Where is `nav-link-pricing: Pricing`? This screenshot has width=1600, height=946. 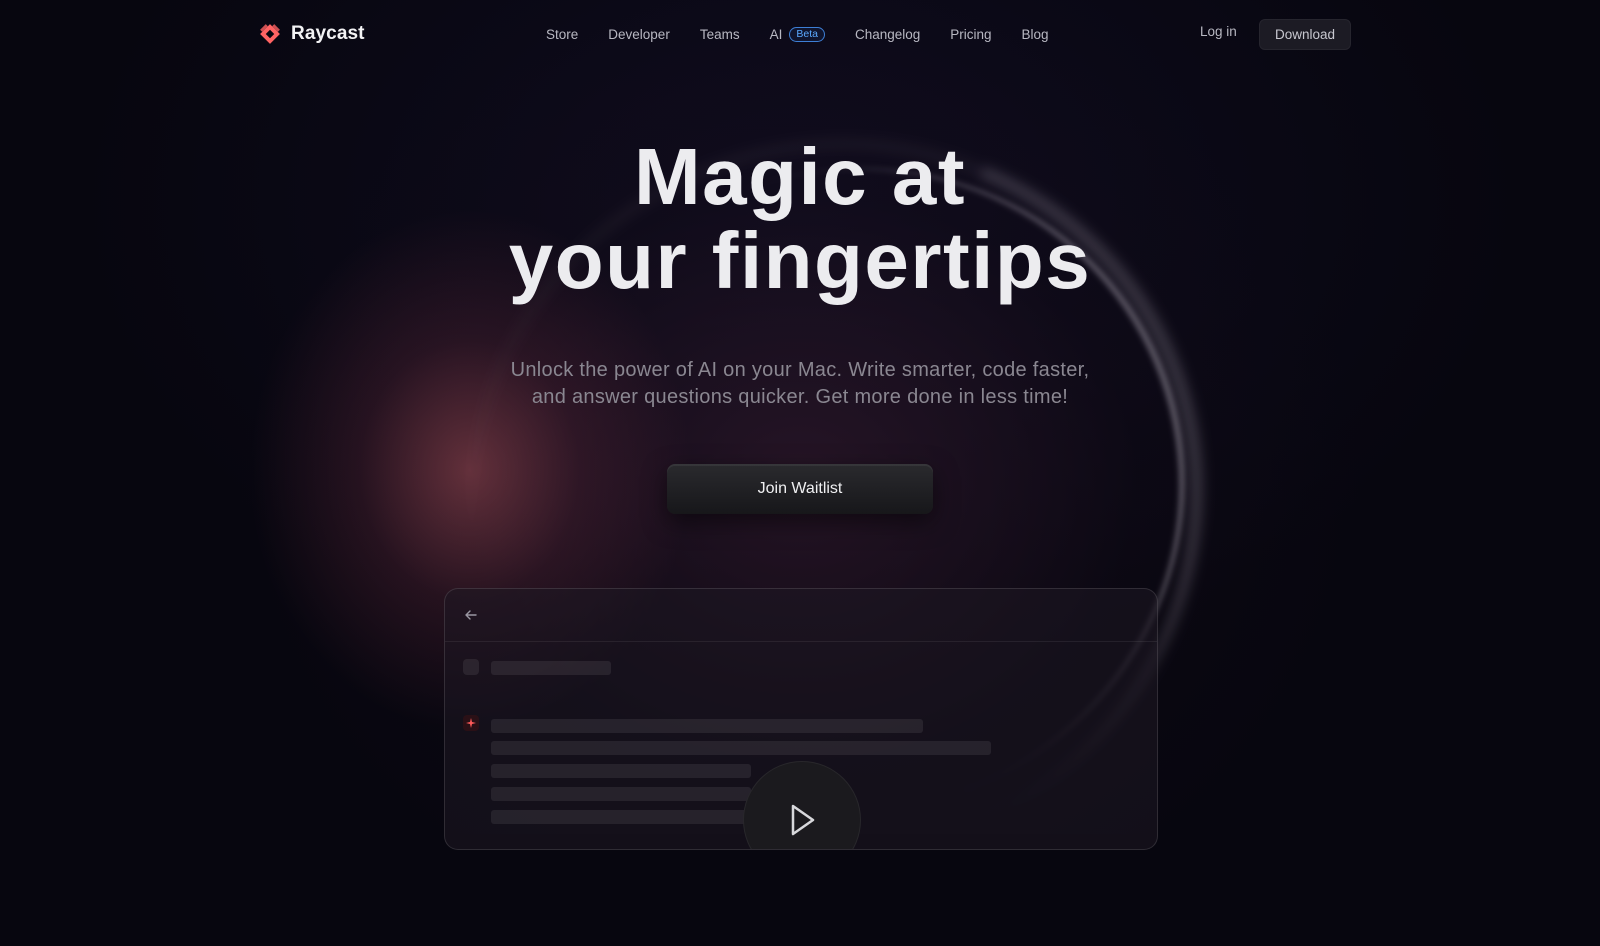 nav-link-pricing: Pricing is located at coordinates (970, 34).